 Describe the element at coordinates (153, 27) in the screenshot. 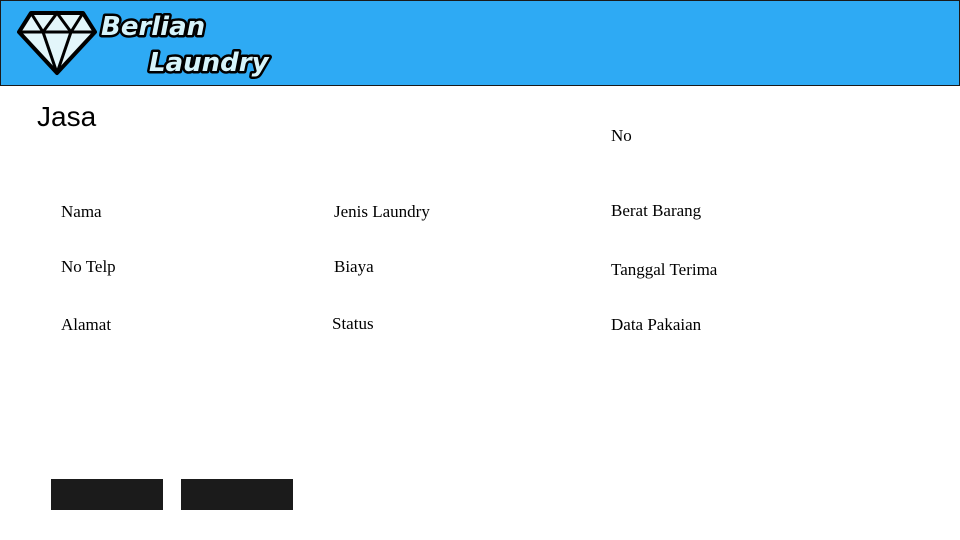

I see `brand-line1: Berlian` at that location.